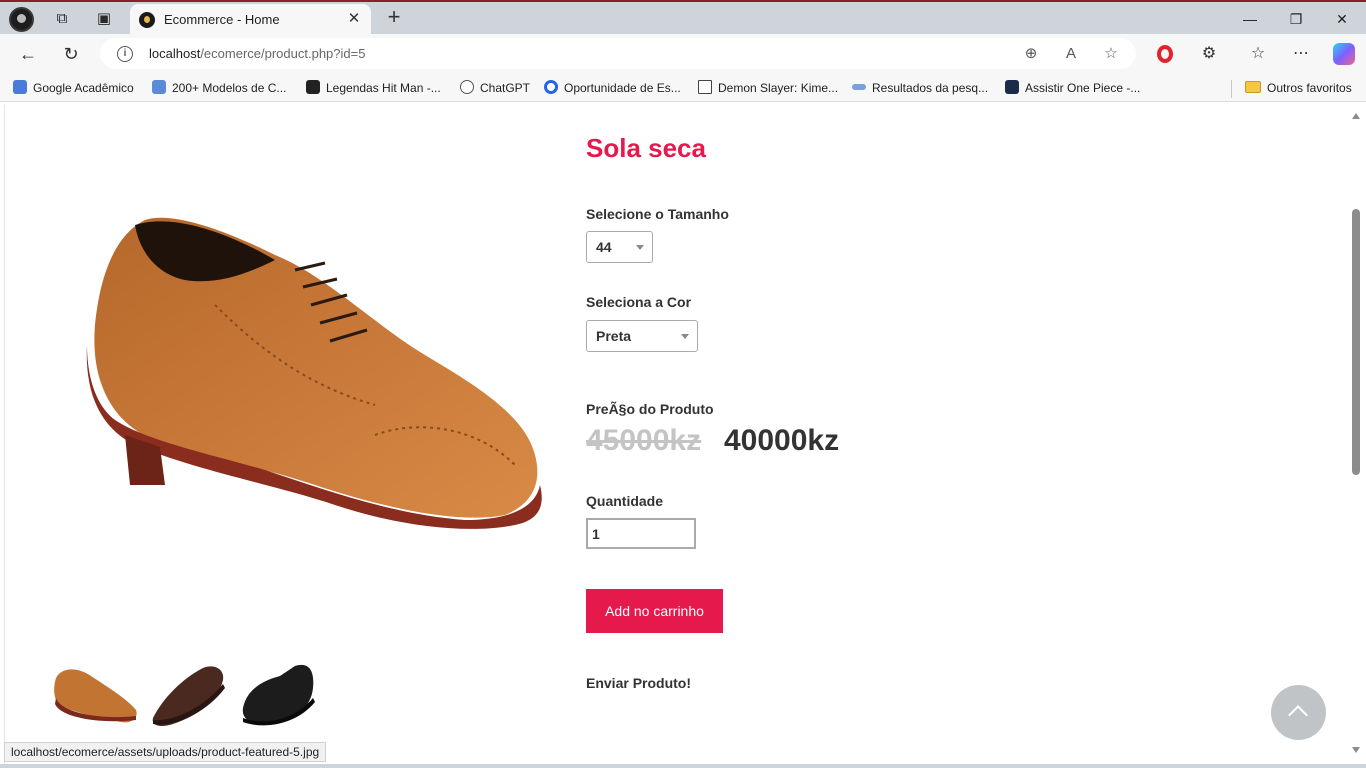  I want to click on url-host: localhost, so click(175, 53).